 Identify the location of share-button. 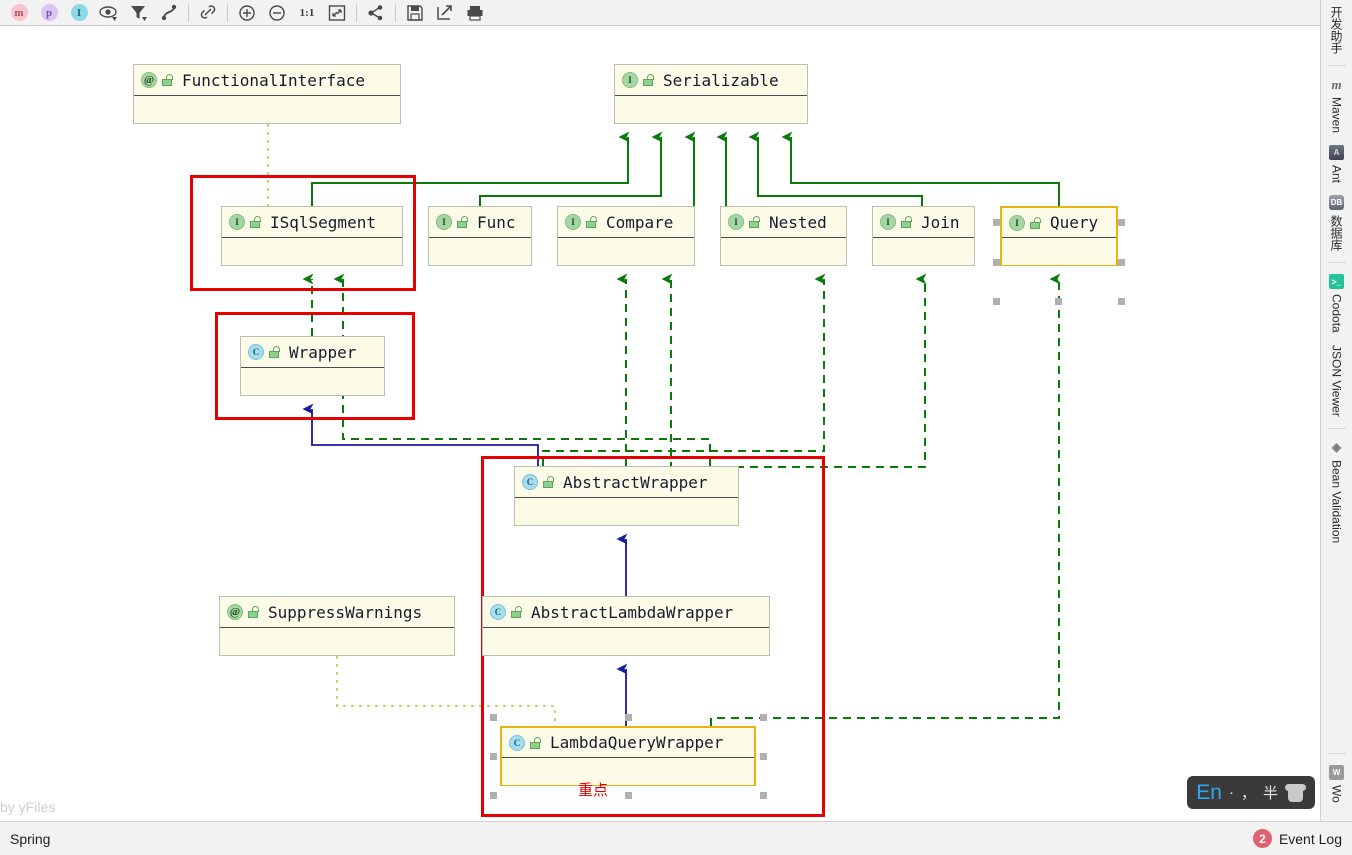
(376, 13).